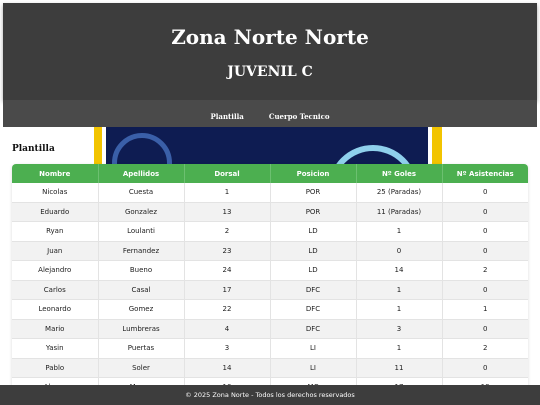  What do you see at coordinates (141, 329) in the screenshot?
I see `cell-apellidos: Lumbreras` at bounding box center [141, 329].